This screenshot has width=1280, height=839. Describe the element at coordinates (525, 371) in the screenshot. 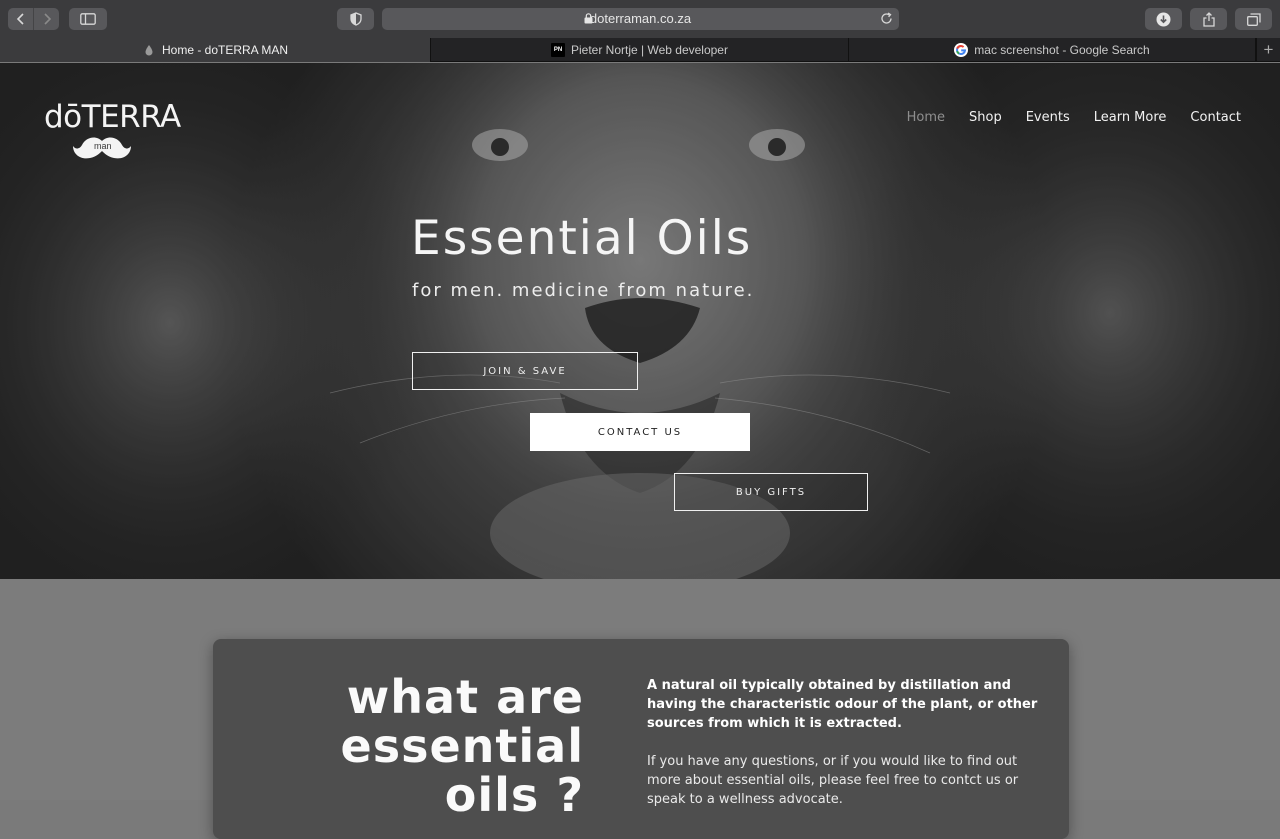

I see `join-save-button: JOIN & SAVE` at that location.